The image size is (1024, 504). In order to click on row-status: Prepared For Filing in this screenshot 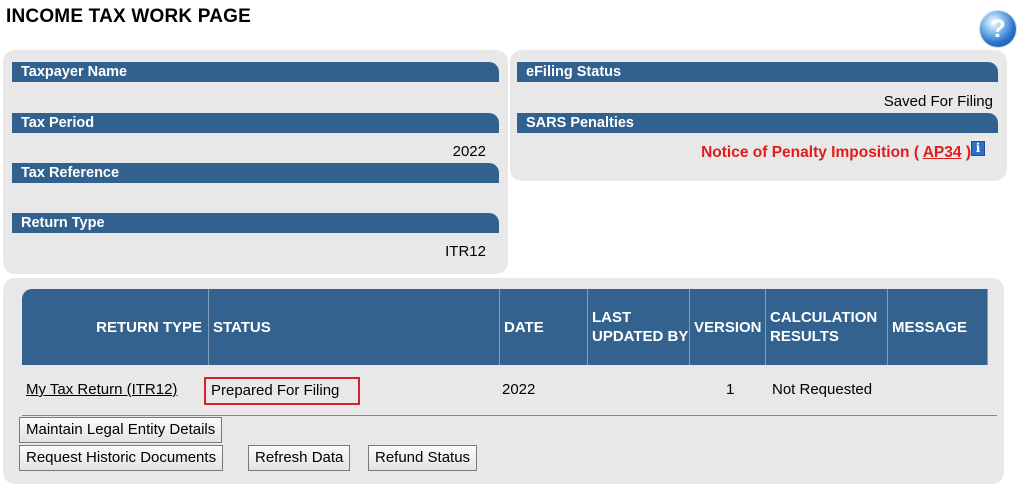, I will do `click(282, 391)`.